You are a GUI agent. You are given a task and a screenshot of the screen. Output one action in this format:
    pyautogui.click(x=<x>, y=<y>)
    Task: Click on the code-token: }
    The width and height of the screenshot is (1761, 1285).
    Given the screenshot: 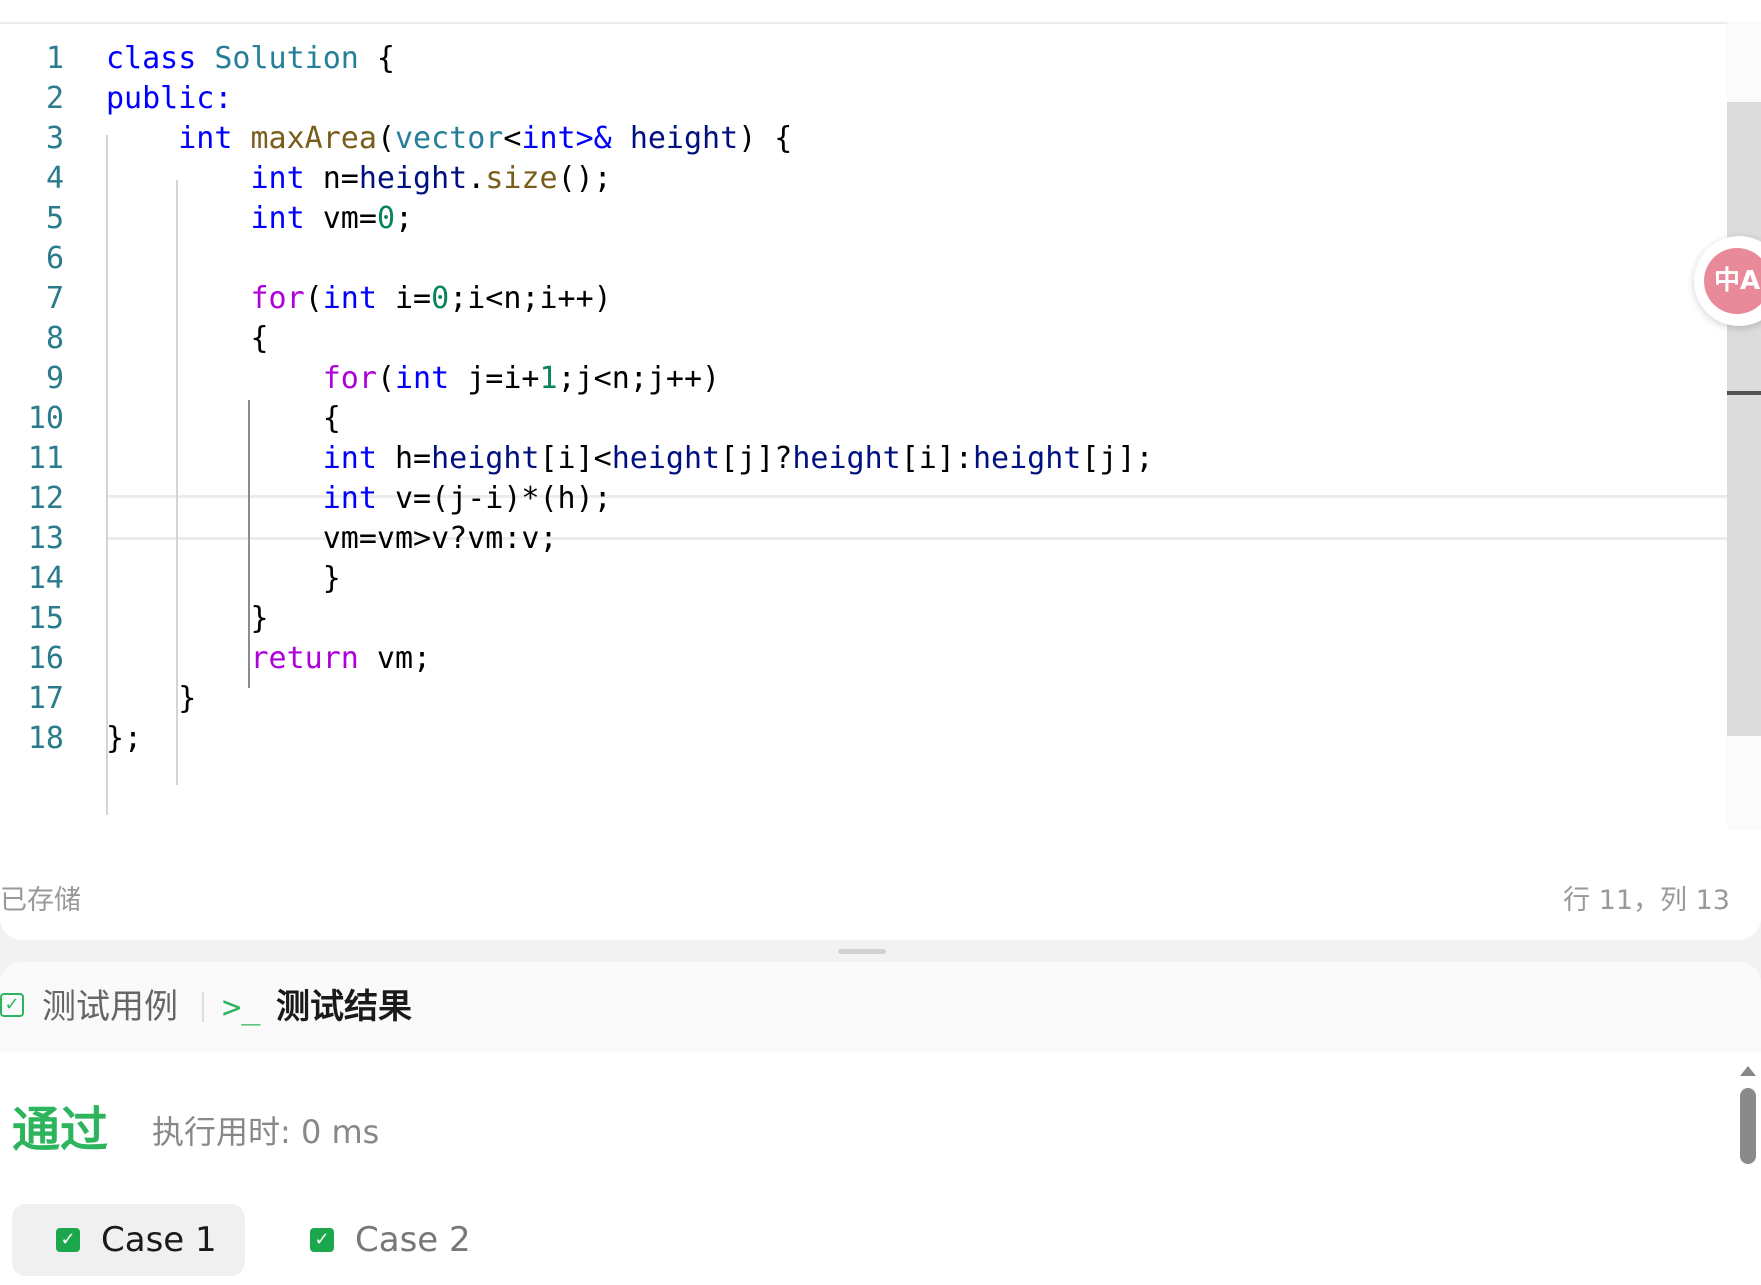 What is the action you would take?
    pyautogui.click(x=151, y=698)
    